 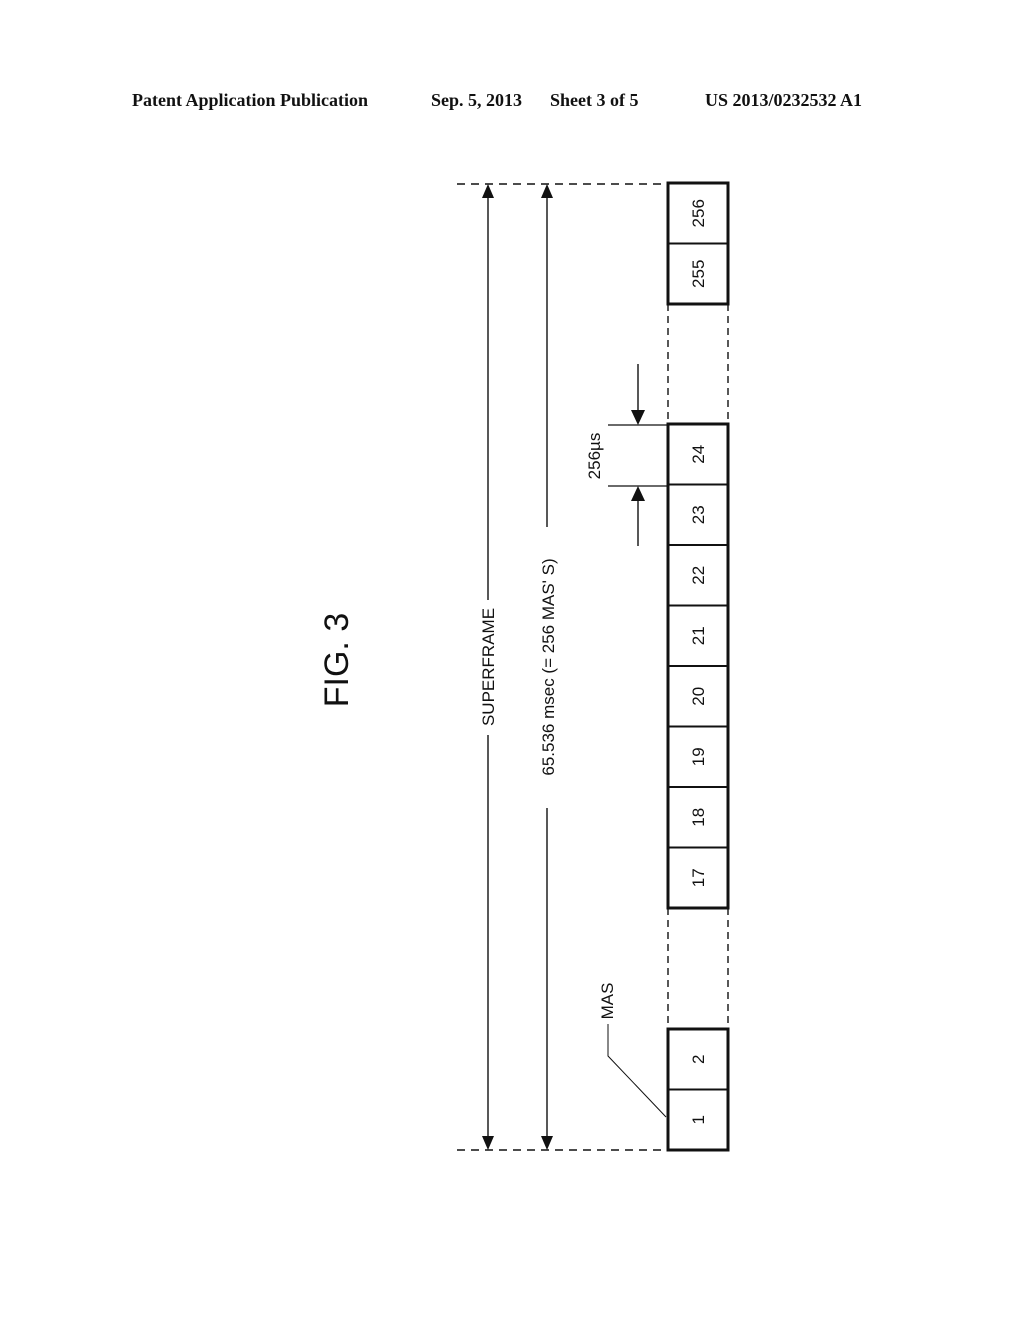 I want to click on mas-width-arrow-up-icon, so click(x=638, y=493).